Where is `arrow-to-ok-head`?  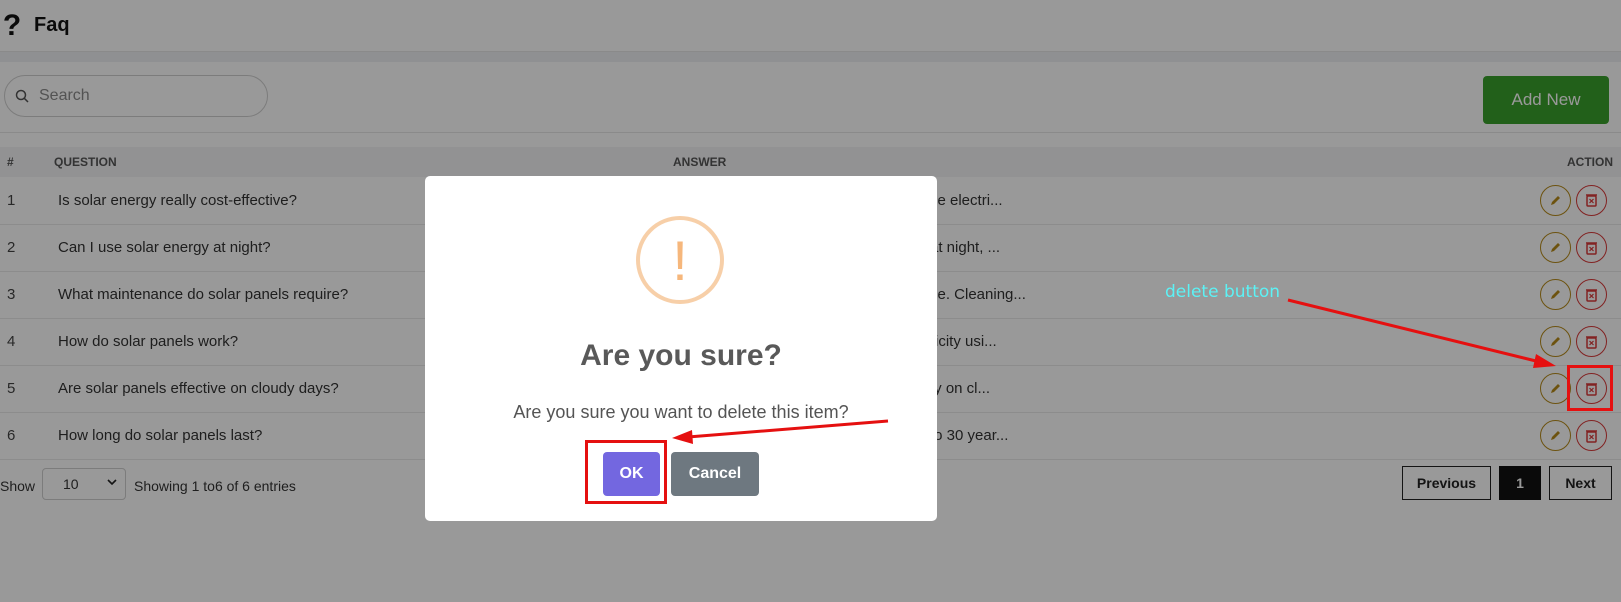
arrow-to-ok-head is located at coordinates (682, 437).